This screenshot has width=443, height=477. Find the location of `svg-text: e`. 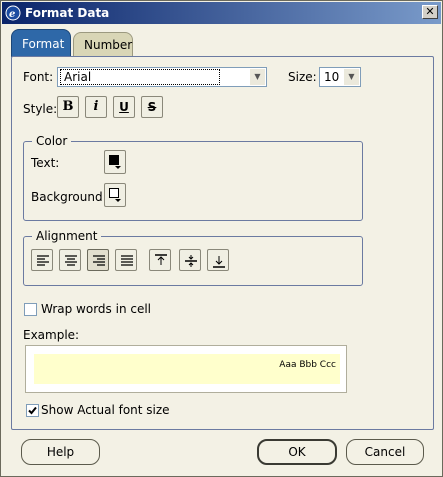

svg-text: e is located at coordinates (12, 14).